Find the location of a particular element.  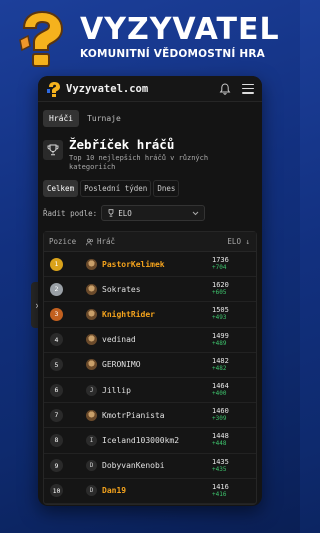

main-tabs: Hráči Turnaje is located at coordinates (150, 118).